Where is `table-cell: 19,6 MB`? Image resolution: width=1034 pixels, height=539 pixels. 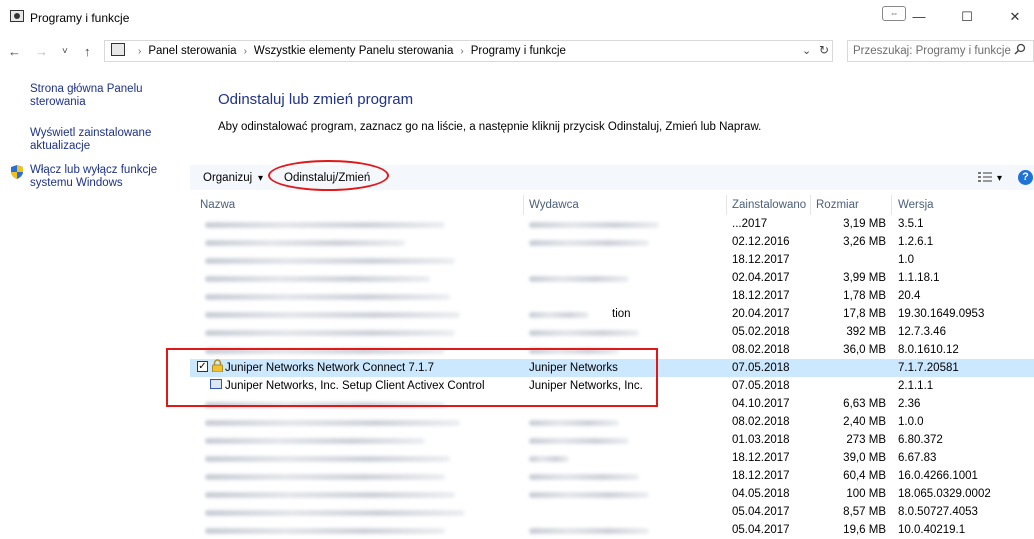 table-cell: 19,6 MB is located at coordinates (864, 530).